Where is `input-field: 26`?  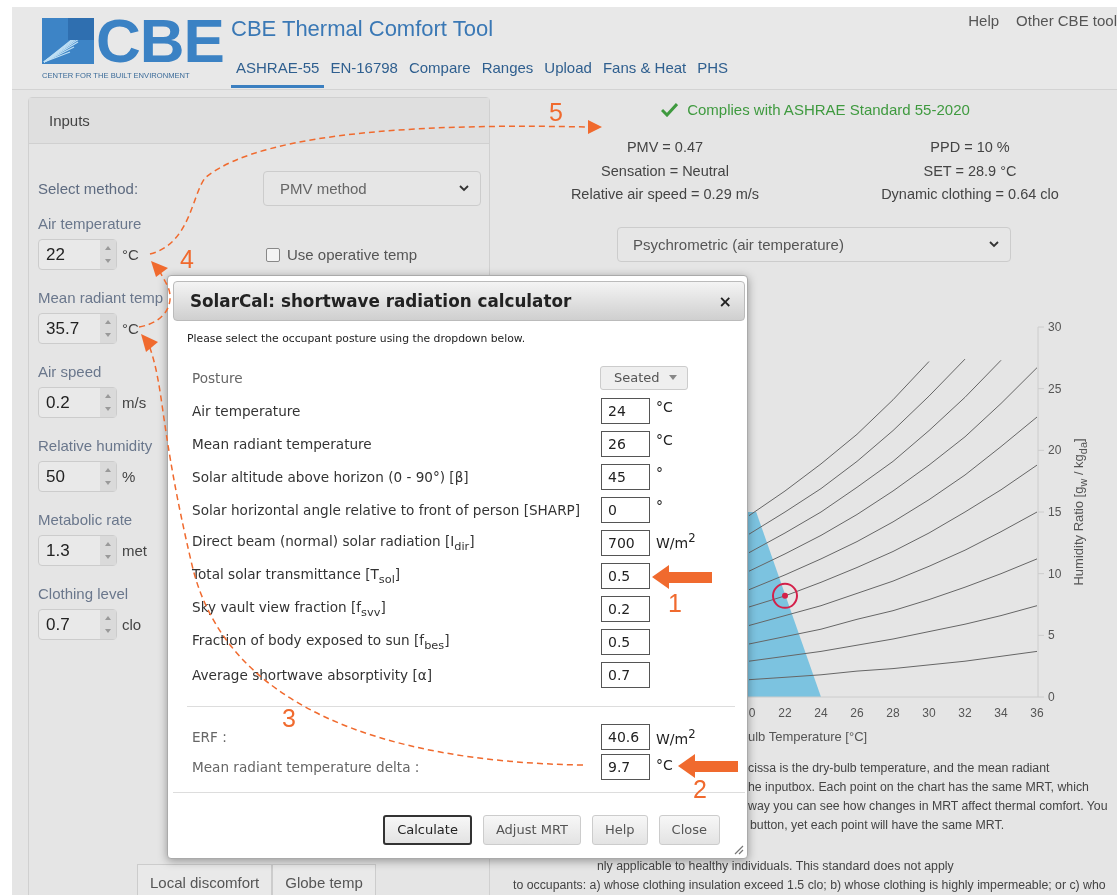
input-field: 26 is located at coordinates (625, 443).